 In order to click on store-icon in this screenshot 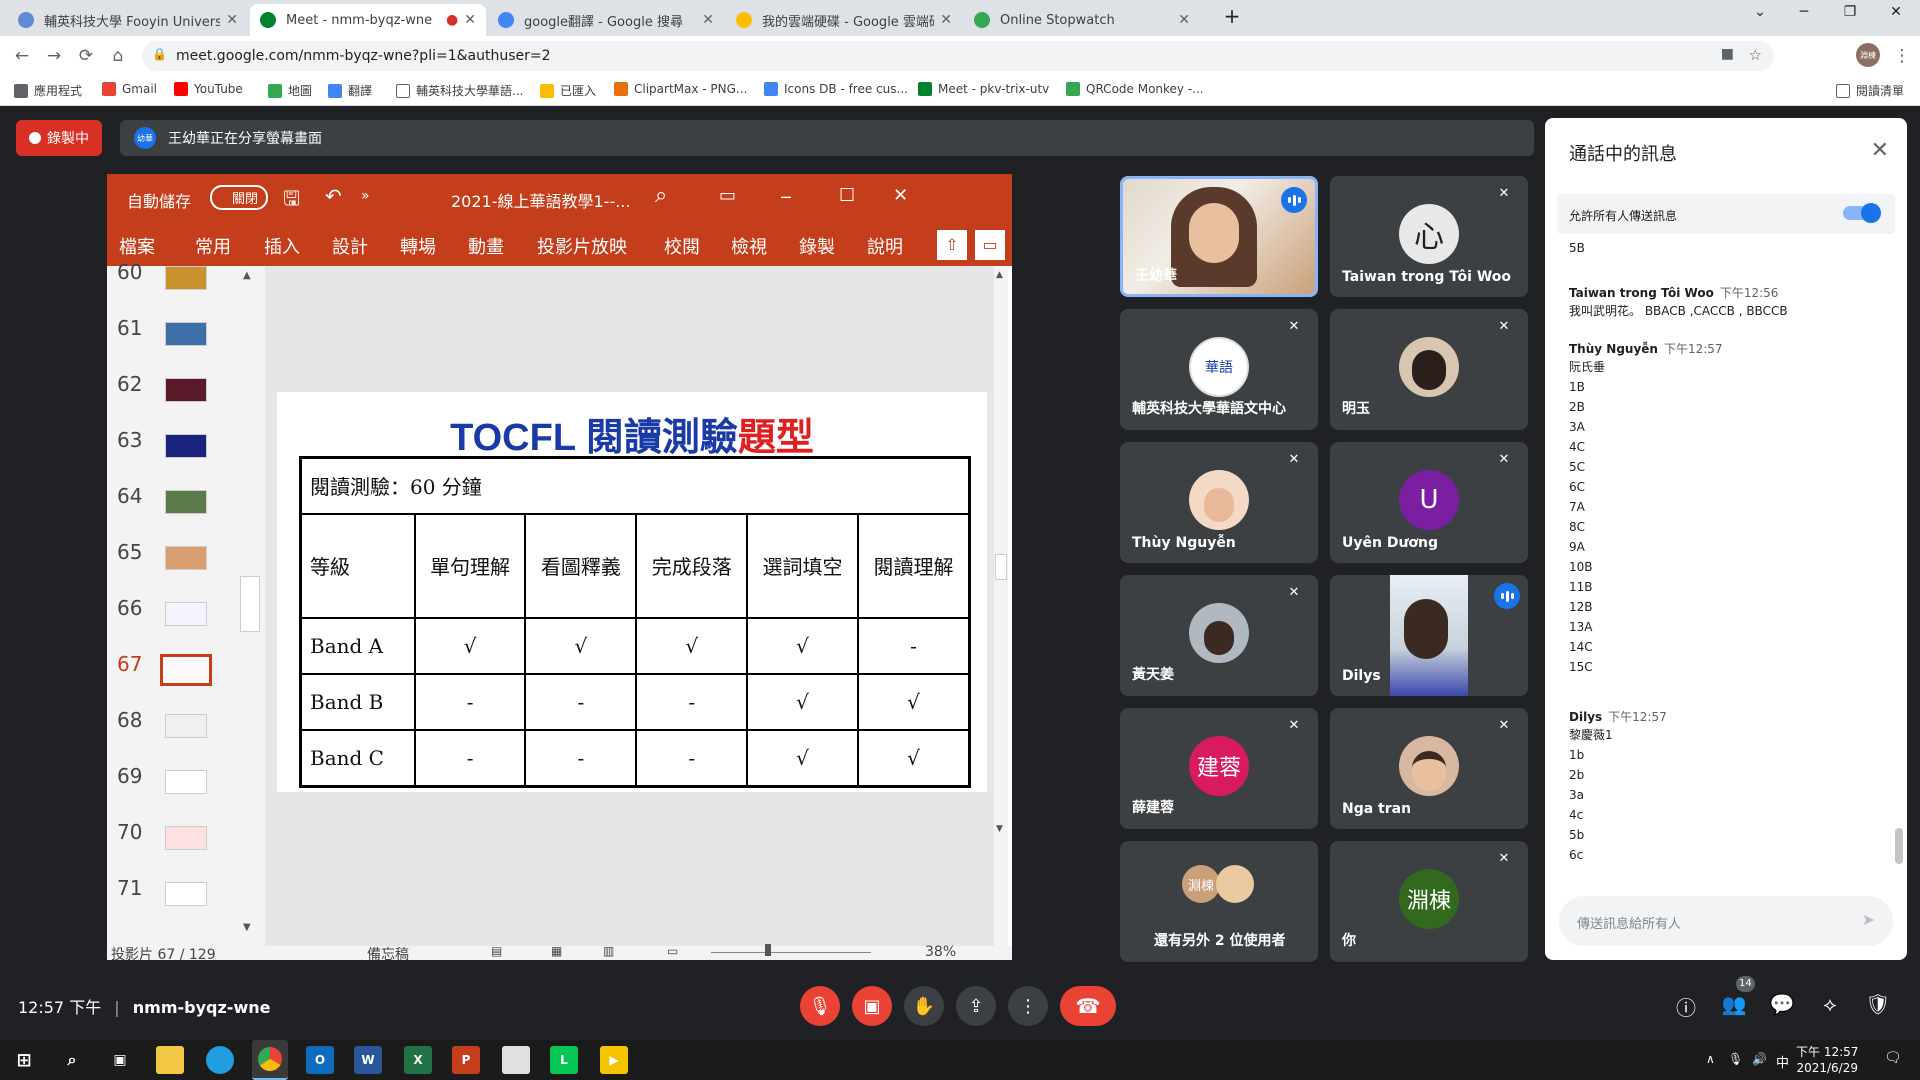, I will do `click(516, 1060)`.